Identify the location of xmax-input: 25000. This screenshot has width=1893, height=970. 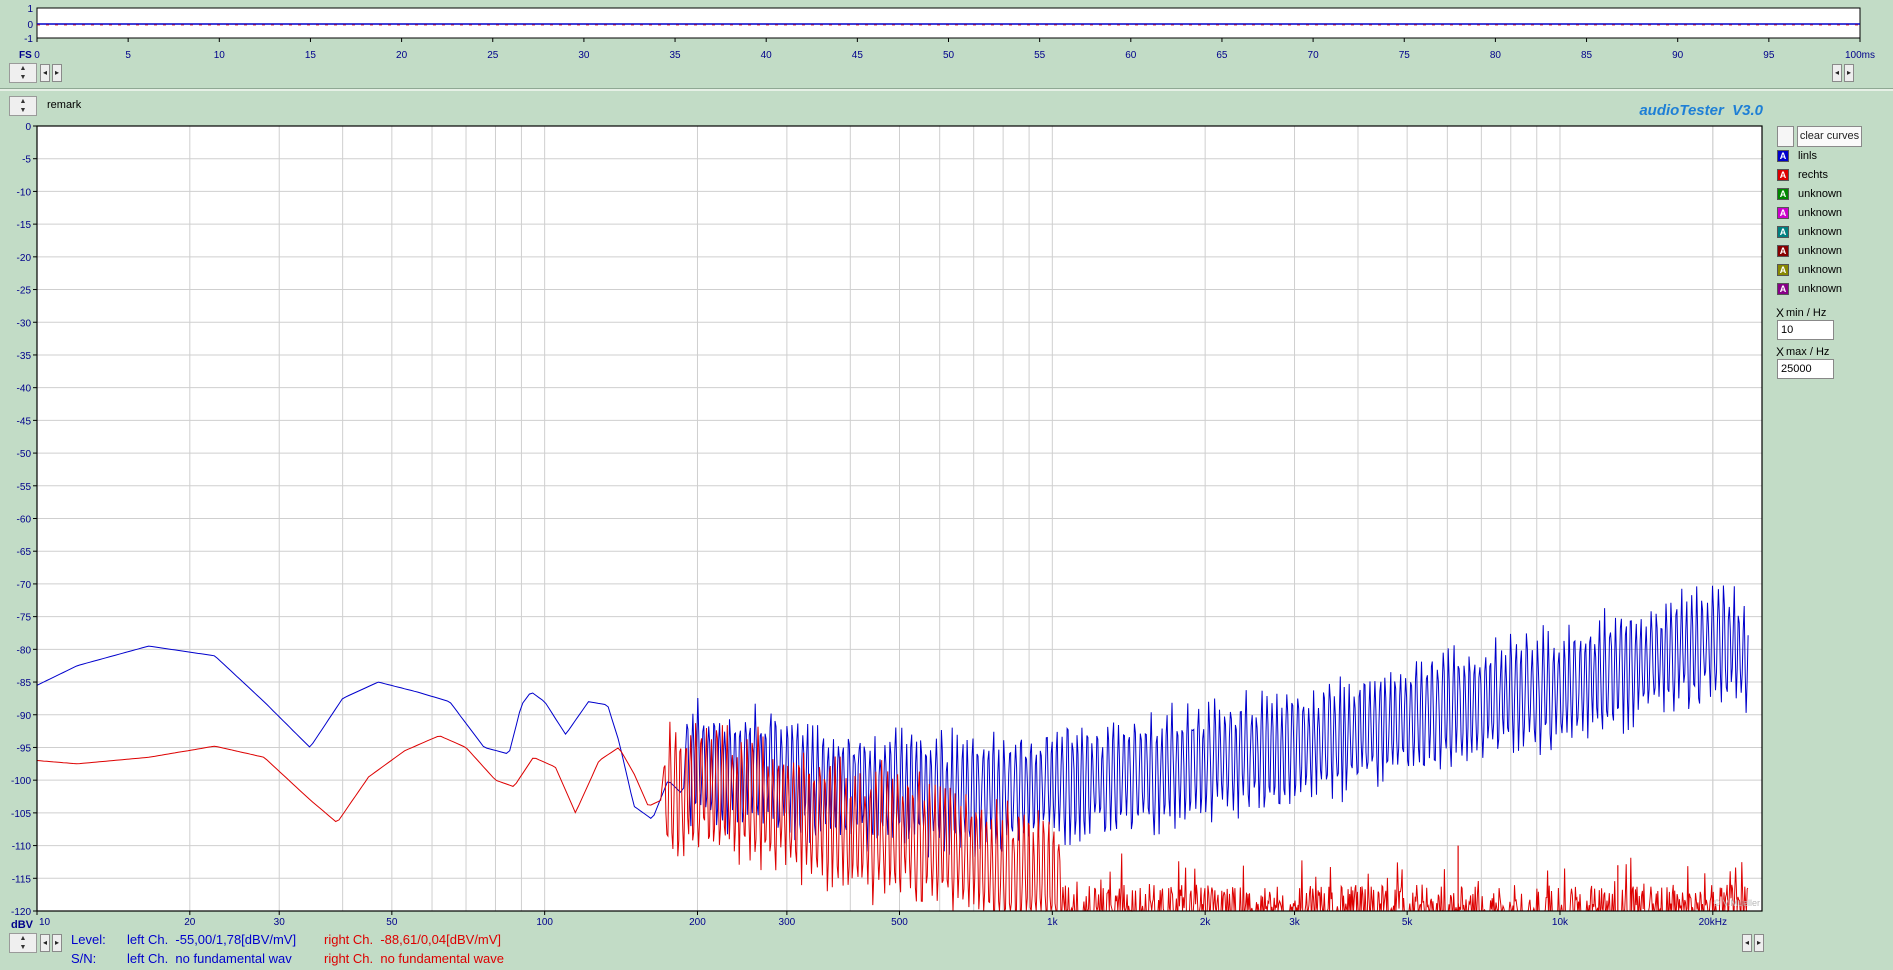
(1805, 369).